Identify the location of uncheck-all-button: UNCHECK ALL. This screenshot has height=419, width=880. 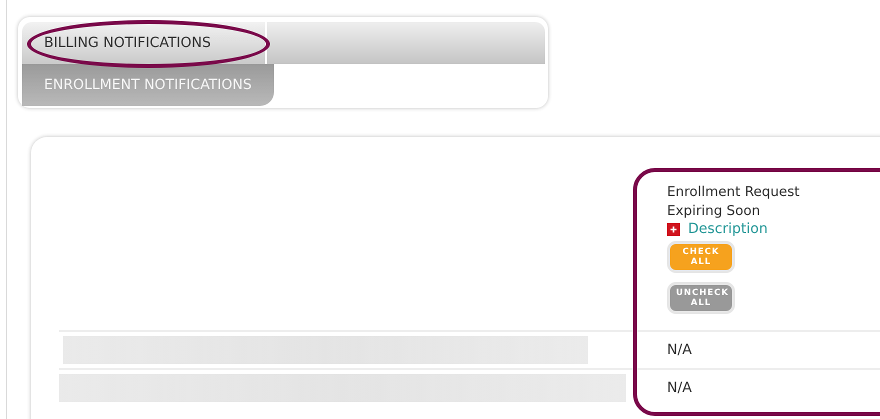
(701, 298).